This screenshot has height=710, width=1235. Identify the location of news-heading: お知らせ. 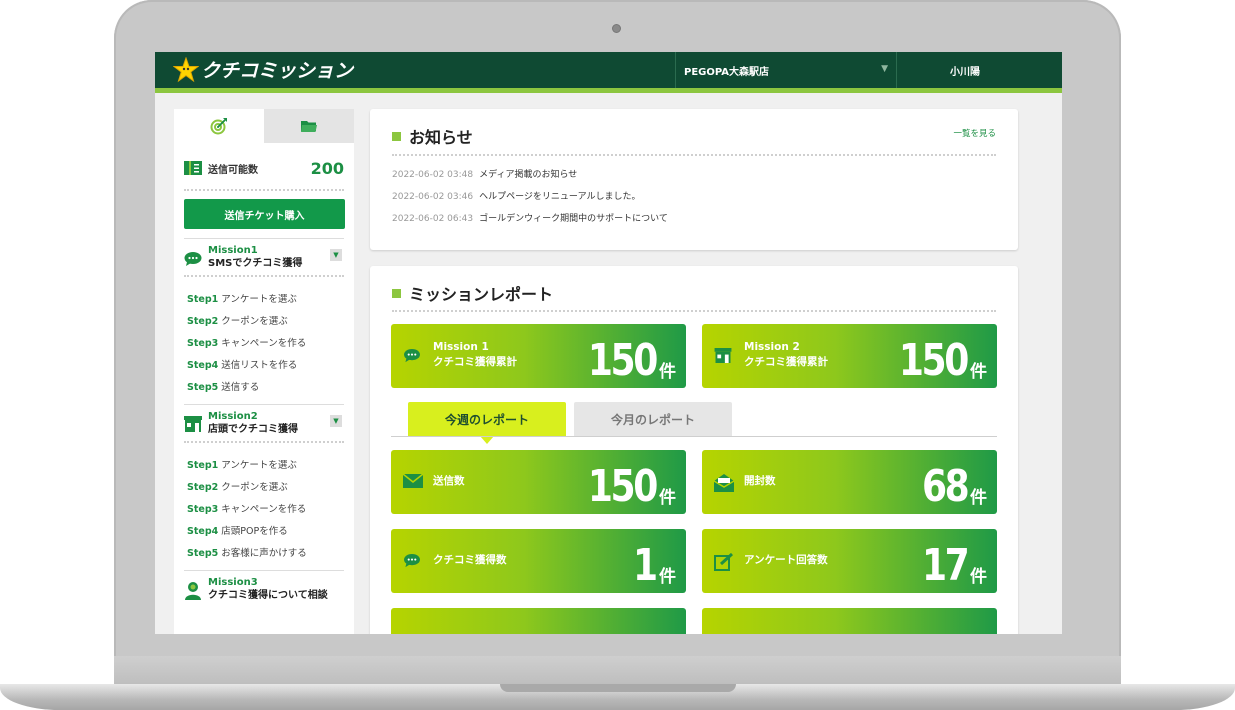
(432, 136).